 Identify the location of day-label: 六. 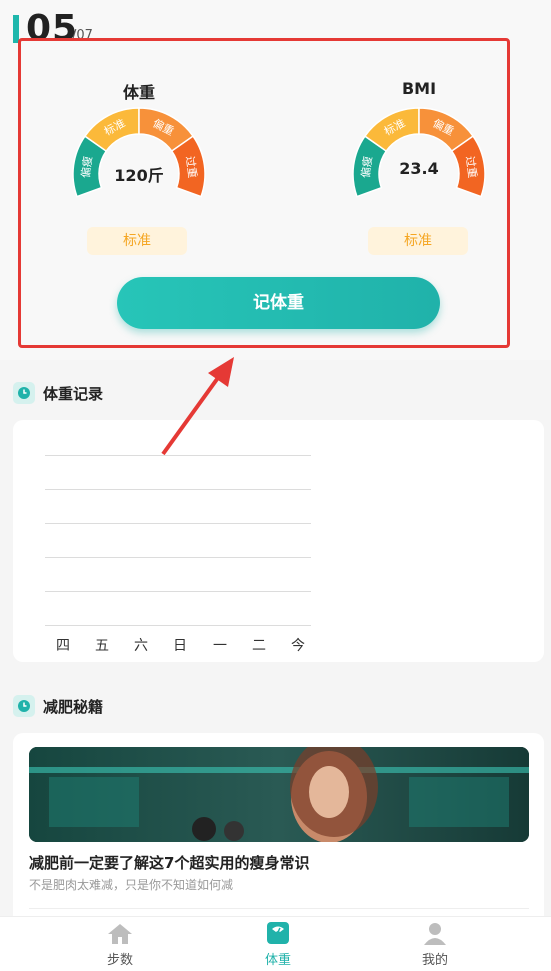
(141, 646).